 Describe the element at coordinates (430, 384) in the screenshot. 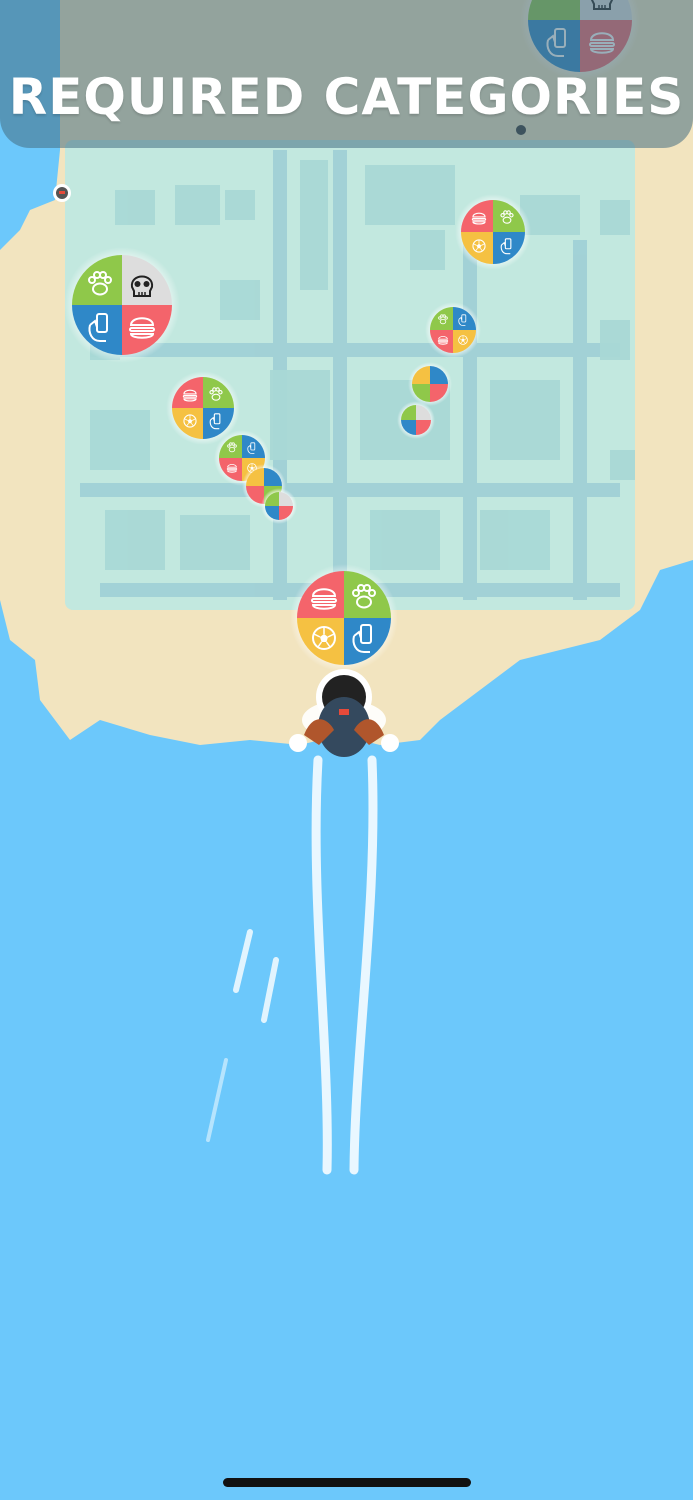

I see `bubble-center-small` at that location.